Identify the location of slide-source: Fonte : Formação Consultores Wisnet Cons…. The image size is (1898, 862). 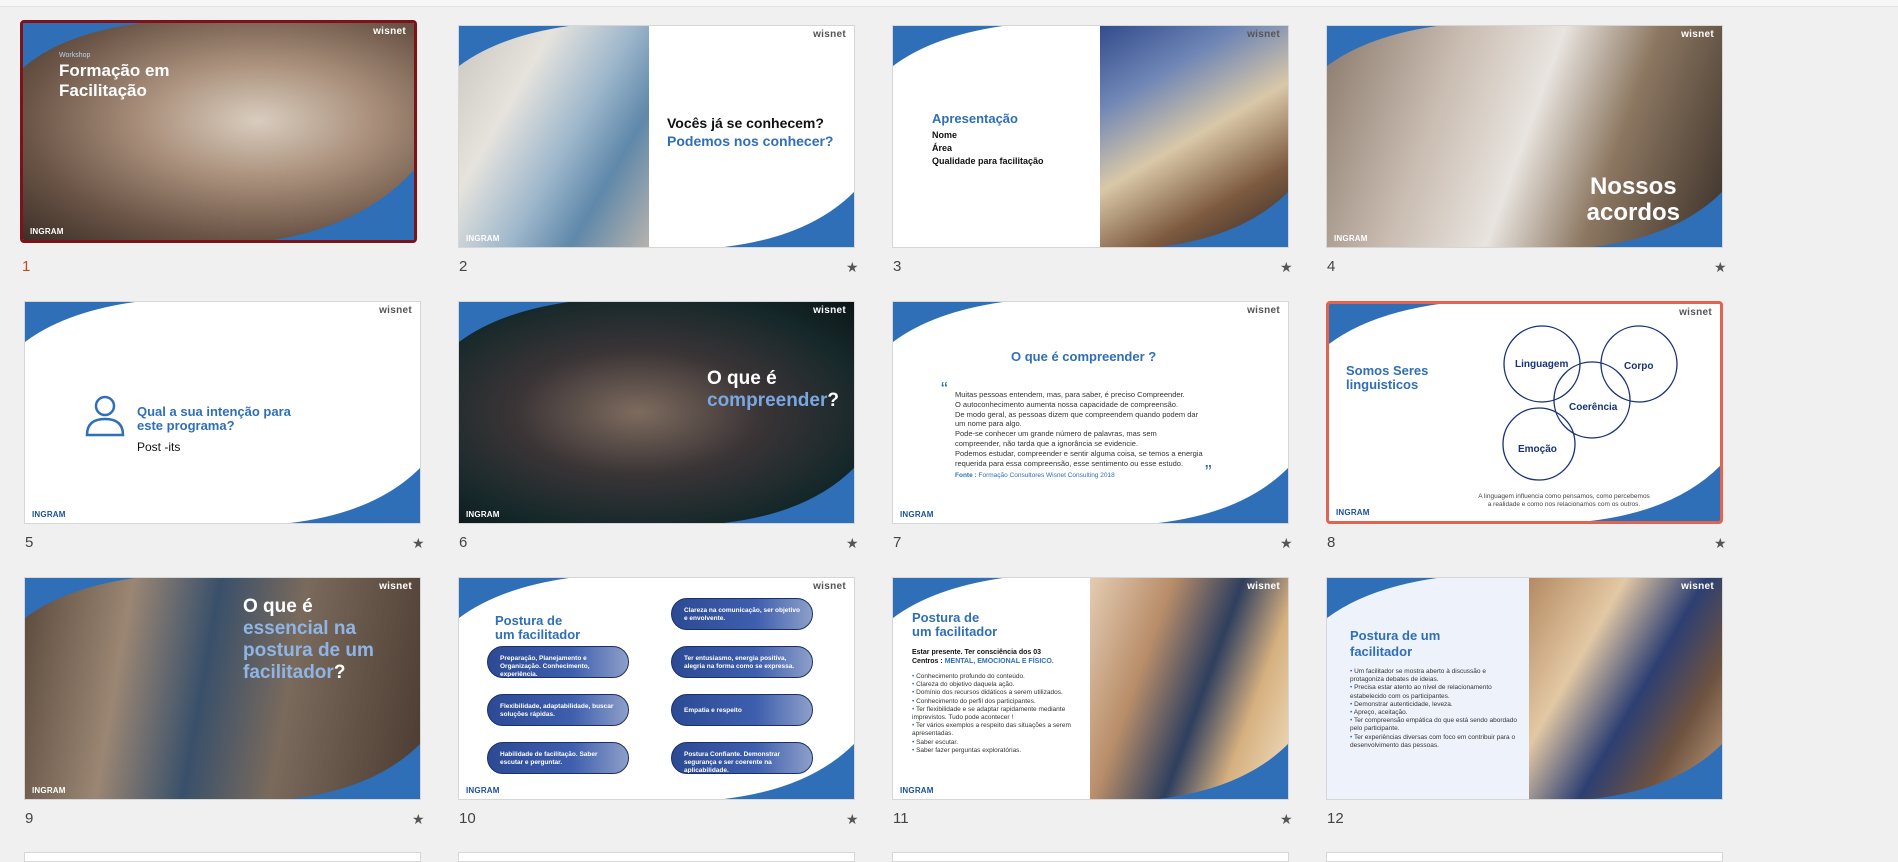
(1035, 475).